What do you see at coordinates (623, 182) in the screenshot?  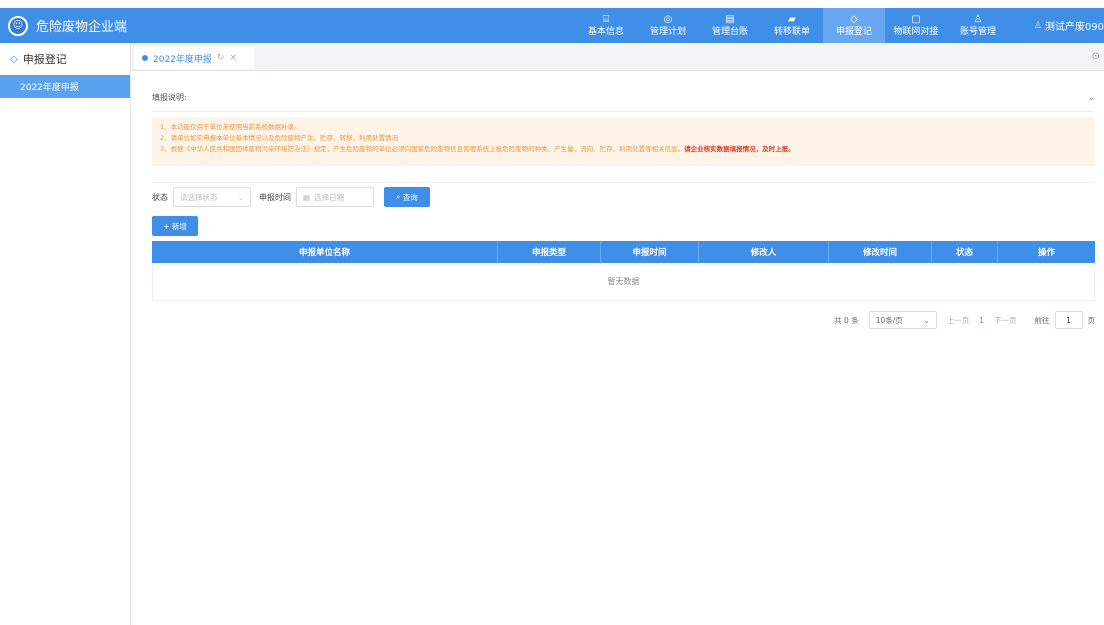 I see `divider` at bounding box center [623, 182].